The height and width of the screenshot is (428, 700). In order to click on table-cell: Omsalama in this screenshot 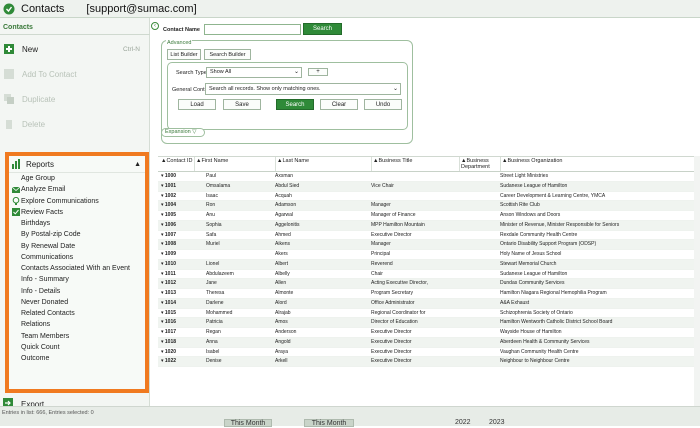, I will do `click(218, 185)`.